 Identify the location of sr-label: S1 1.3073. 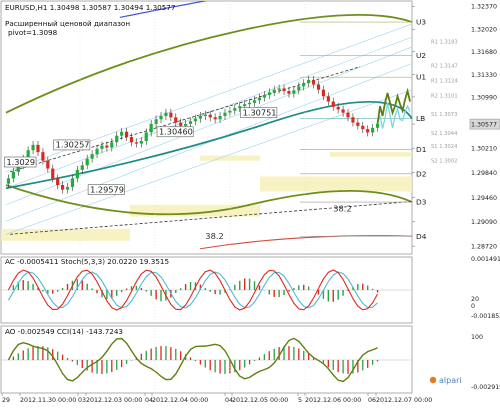
(444, 115).